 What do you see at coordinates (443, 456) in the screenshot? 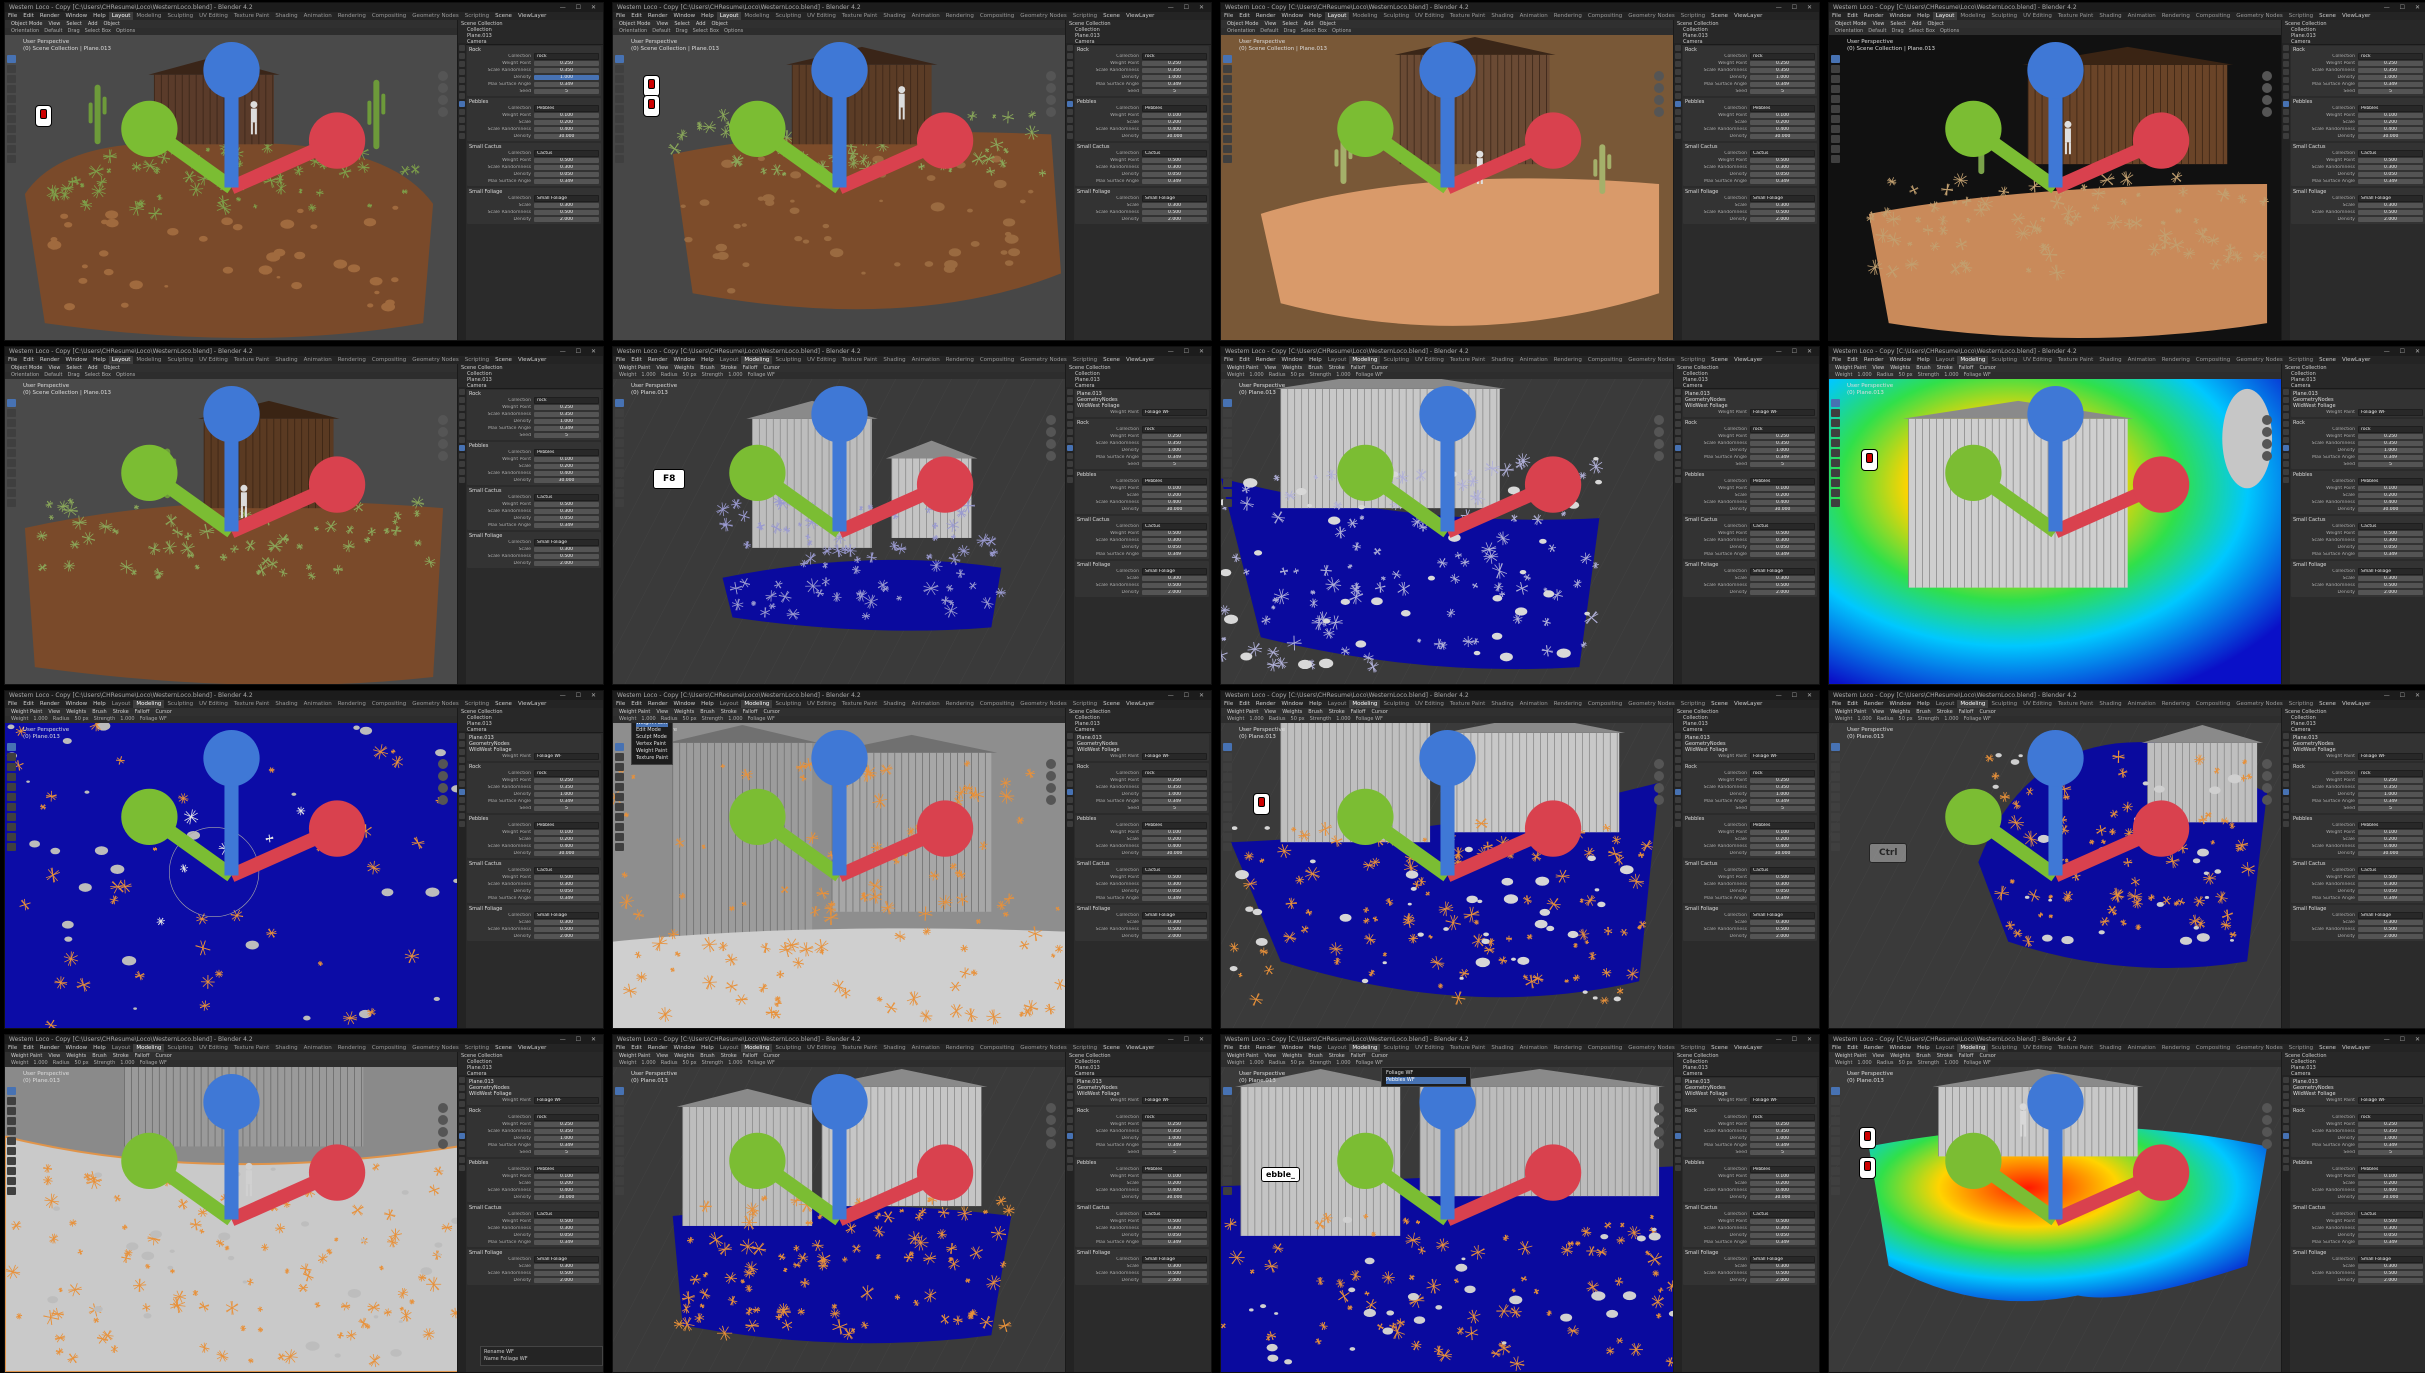
I see `perspective-grid-icon` at bounding box center [443, 456].